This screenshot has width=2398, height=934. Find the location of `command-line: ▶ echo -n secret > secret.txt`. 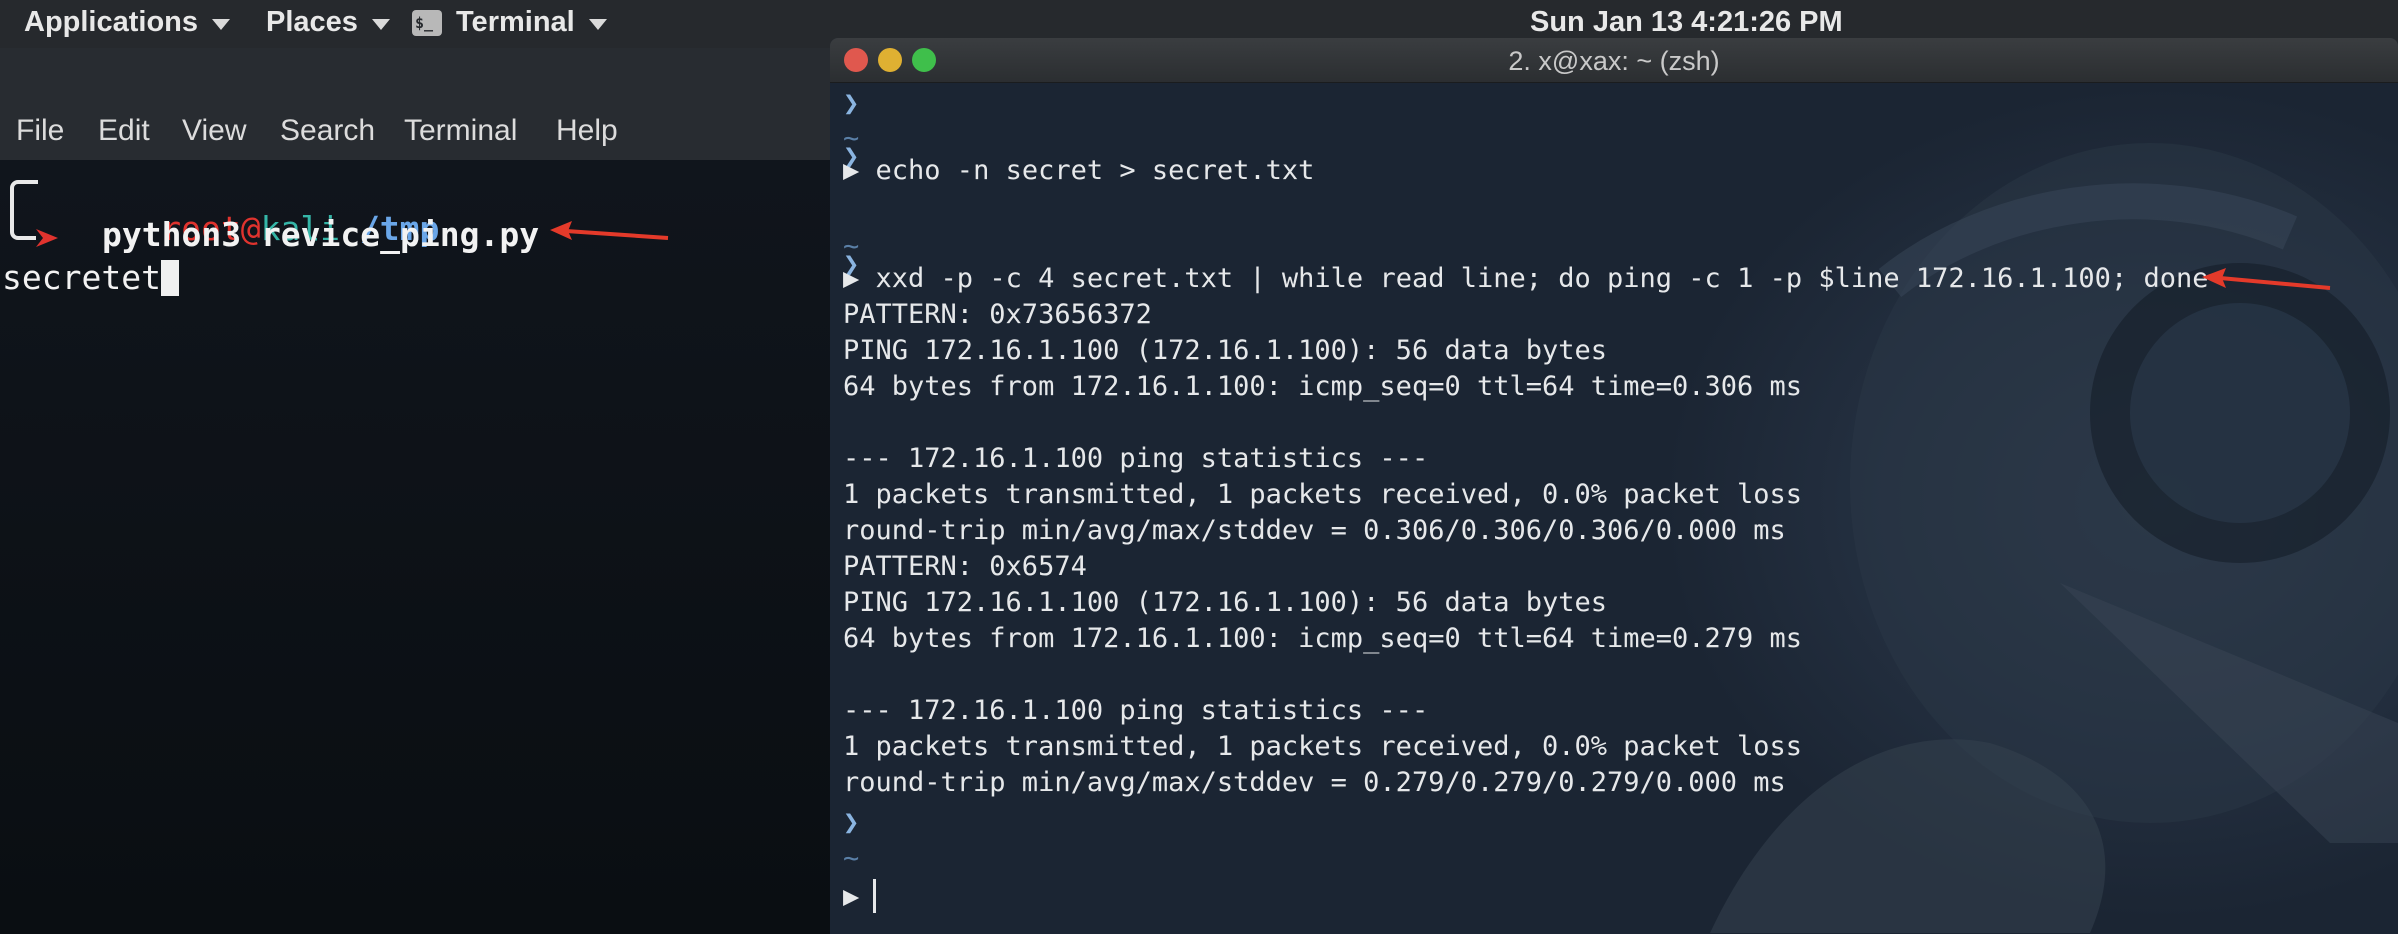

command-line: ▶ echo -n secret > secret.txt is located at coordinates (1078, 170).